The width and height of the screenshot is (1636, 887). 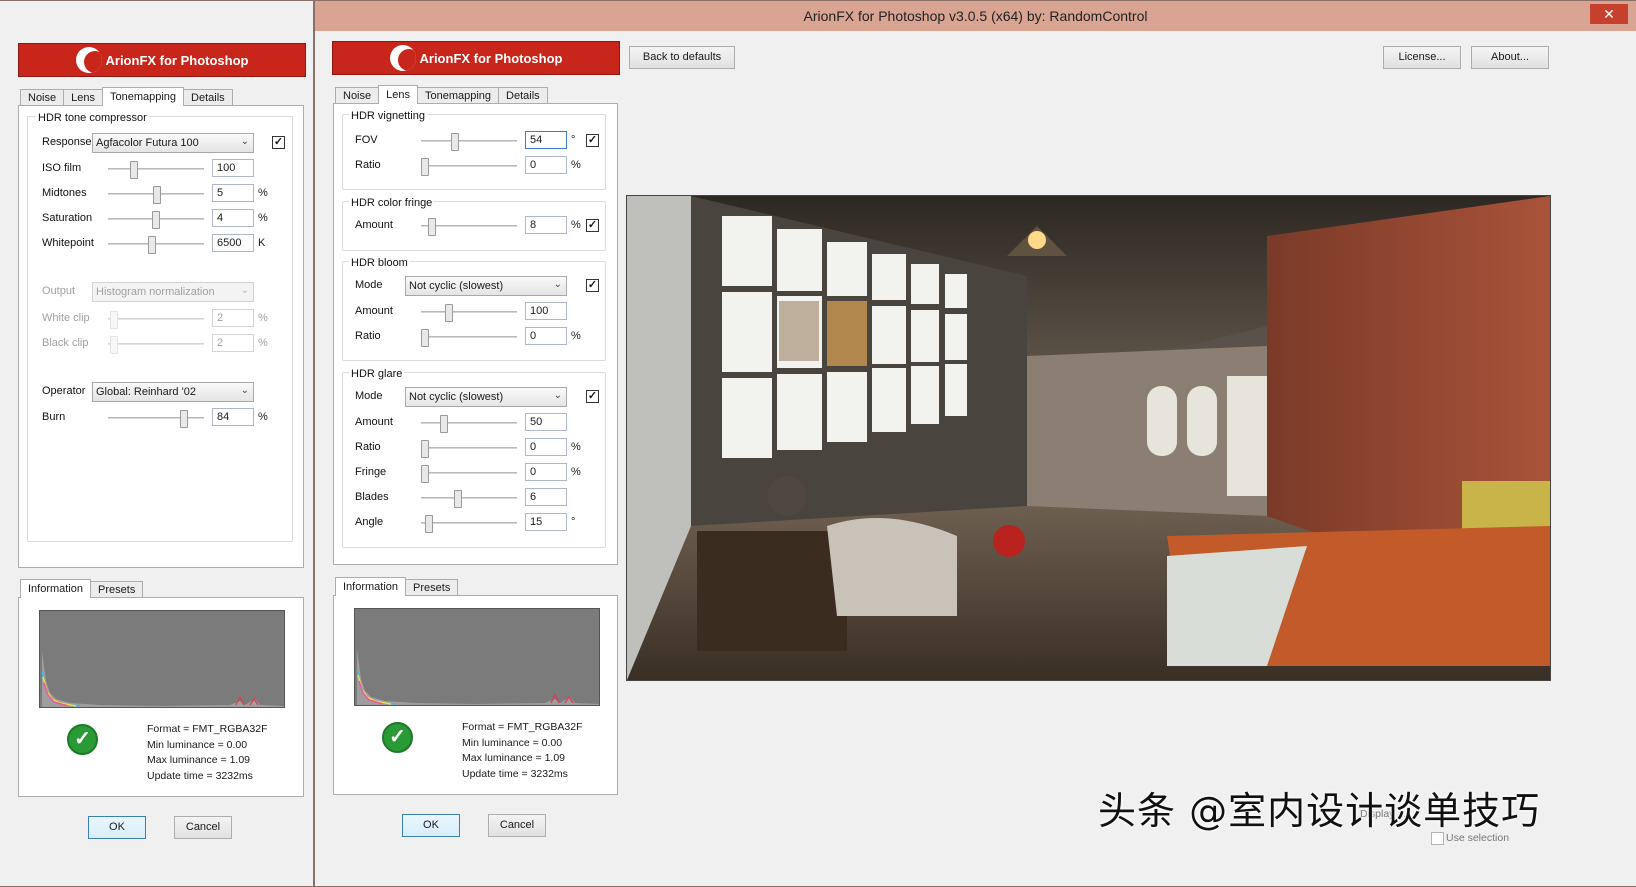 What do you see at coordinates (477, 677) in the screenshot?
I see `histogram-curve` at bounding box center [477, 677].